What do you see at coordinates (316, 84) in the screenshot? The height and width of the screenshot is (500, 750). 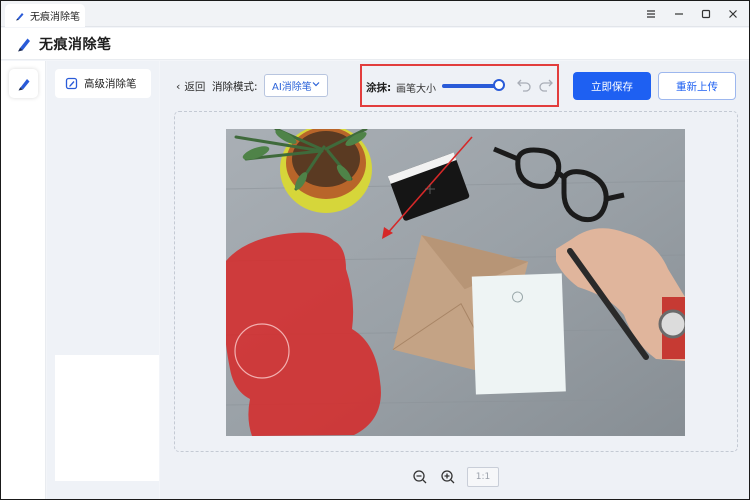 I see `chevron-down-icon` at bounding box center [316, 84].